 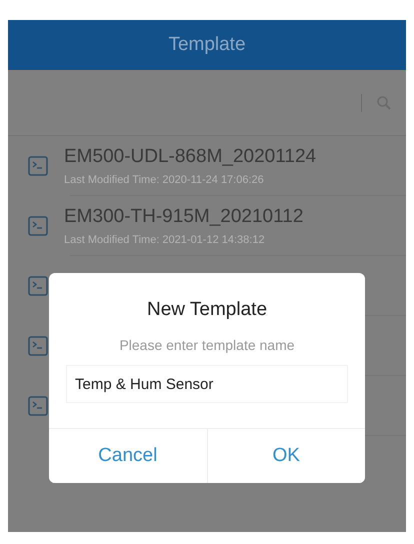 I want to click on header-title: Template, so click(x=207, y=45).